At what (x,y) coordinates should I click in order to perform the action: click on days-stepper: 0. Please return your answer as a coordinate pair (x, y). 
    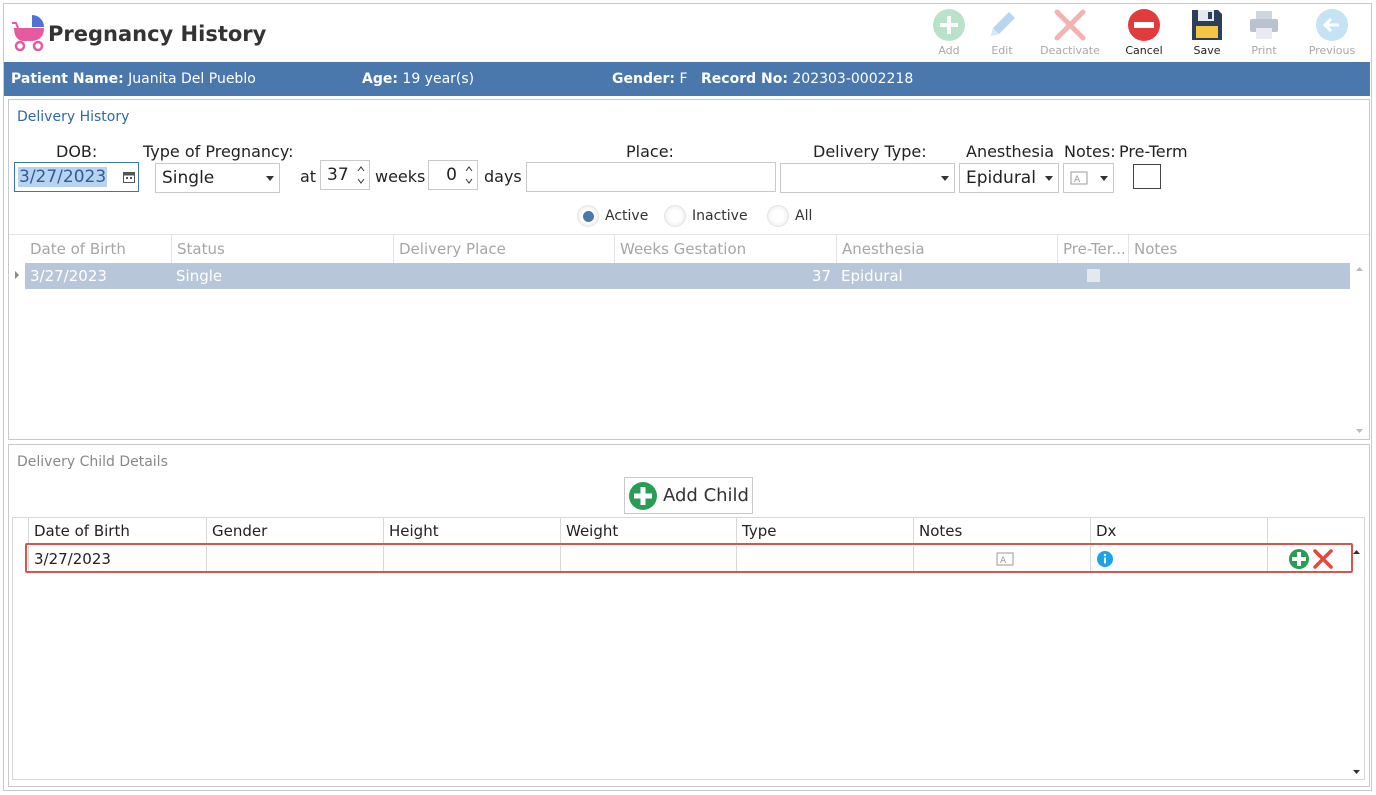
    Looking at the image, I should click on (453, 175).